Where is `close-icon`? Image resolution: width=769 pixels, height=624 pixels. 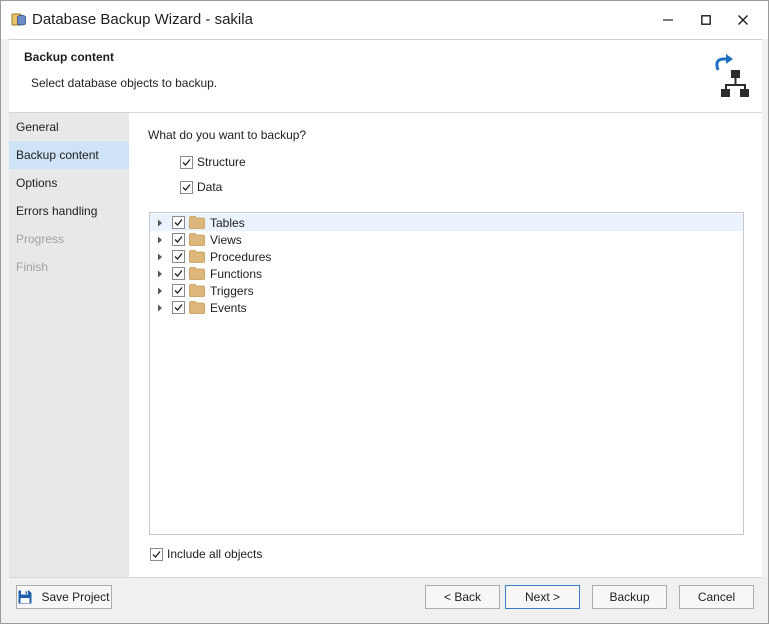 close-icon is located at coordinates (743, 20).